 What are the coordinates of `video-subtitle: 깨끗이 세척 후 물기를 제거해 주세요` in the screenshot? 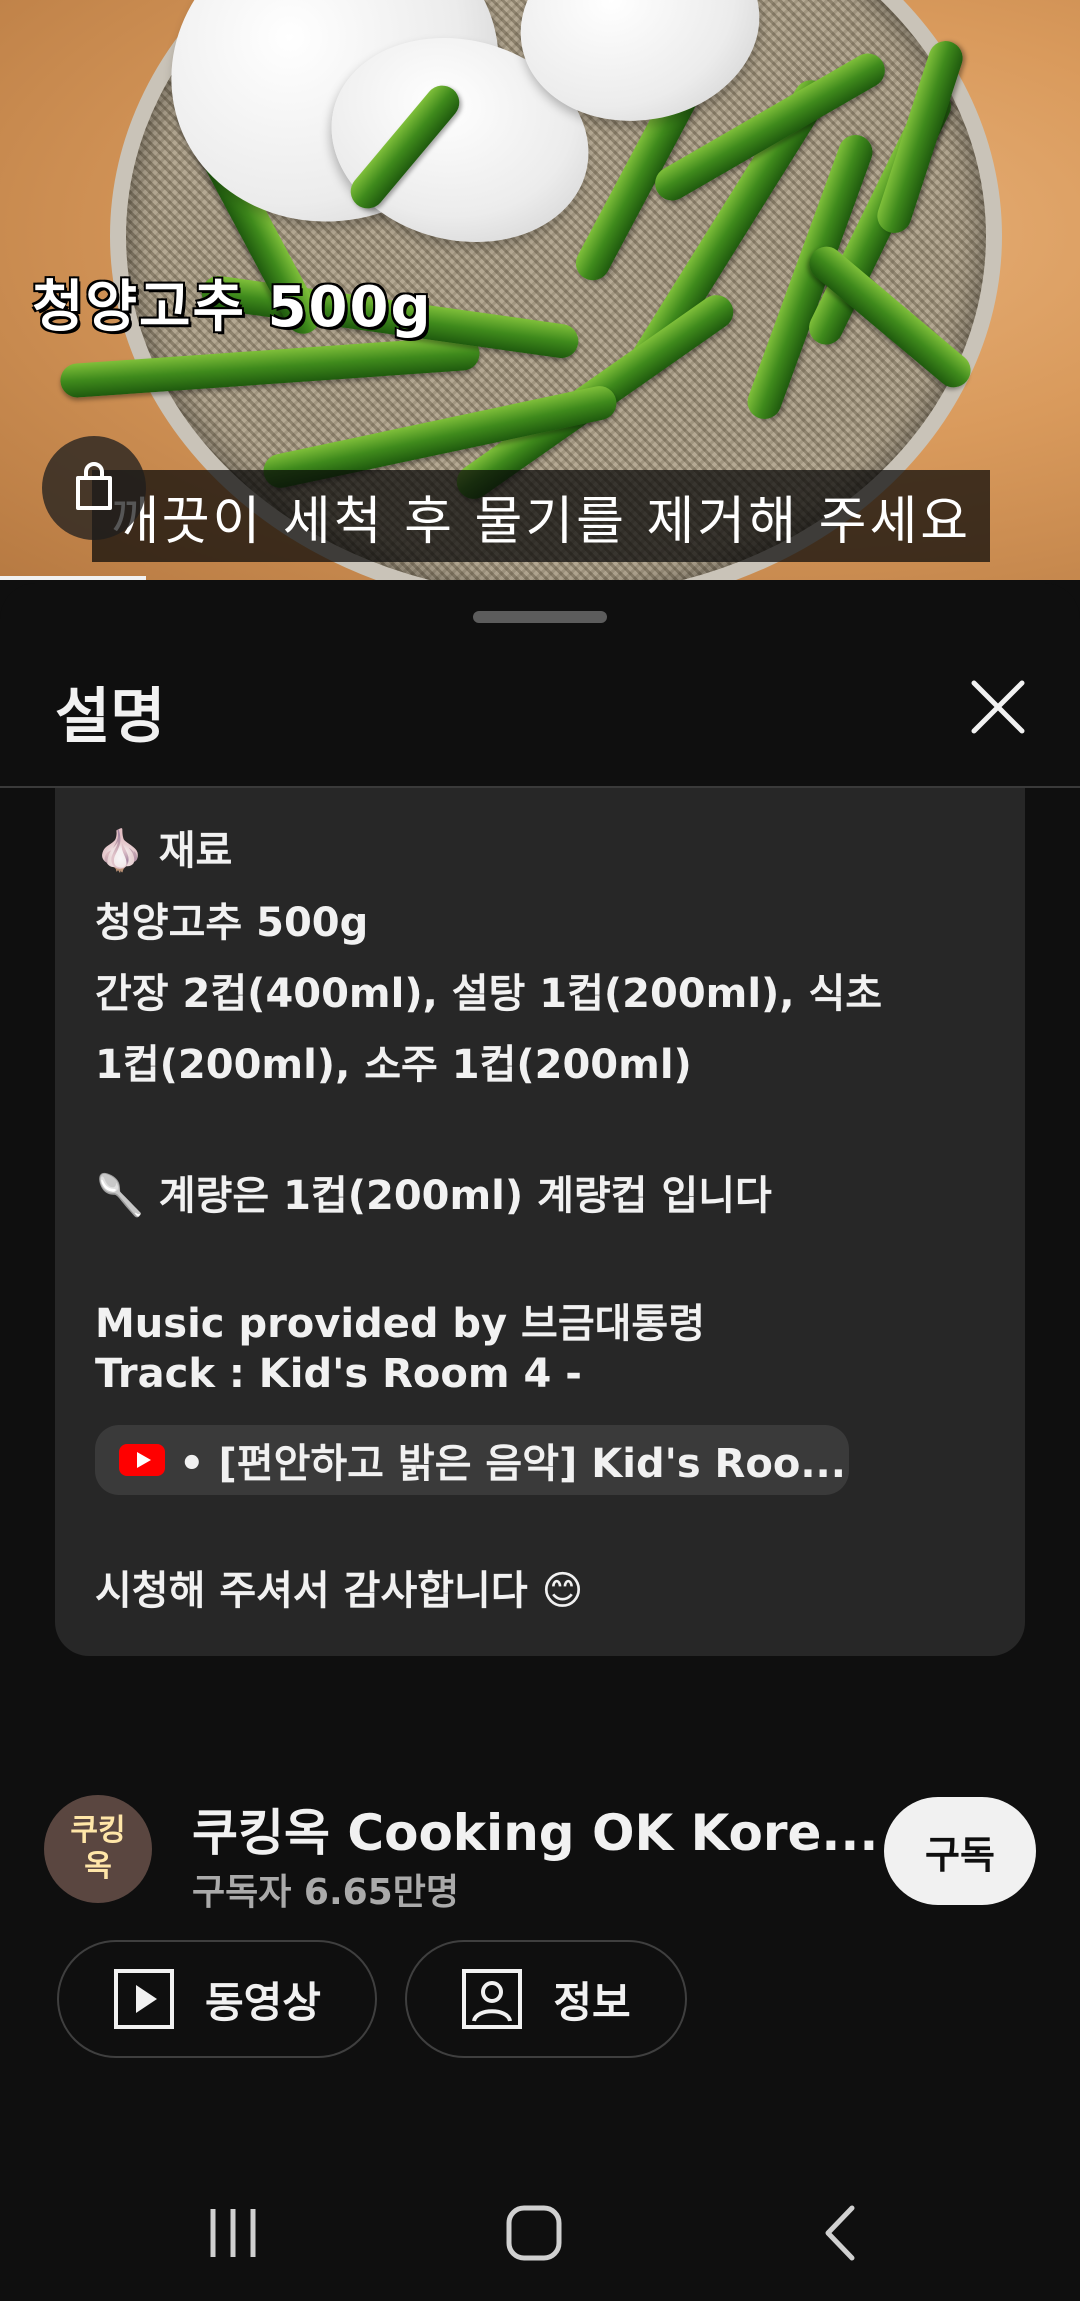 It's located at (541, 516).